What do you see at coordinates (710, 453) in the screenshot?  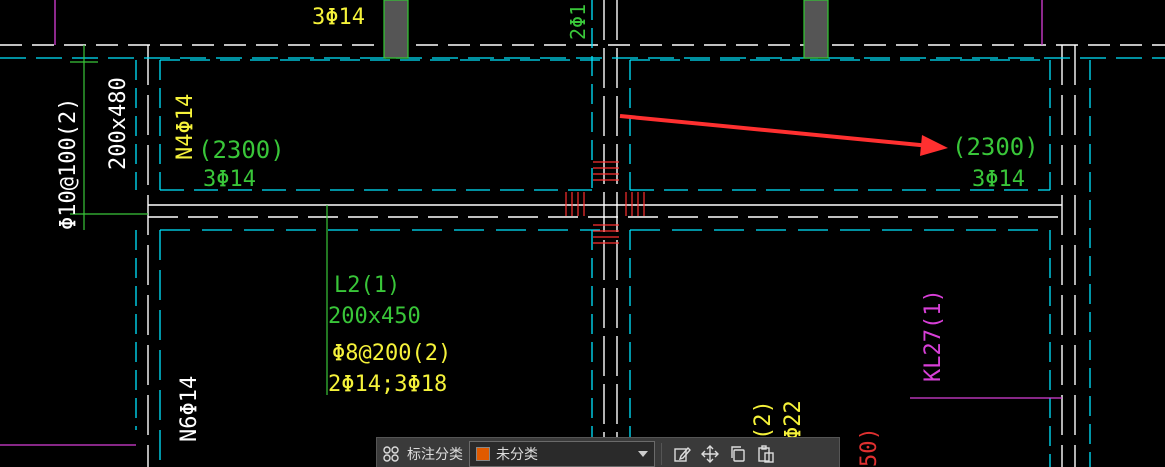 I see `move-icon` at bounding box center [710, 453].